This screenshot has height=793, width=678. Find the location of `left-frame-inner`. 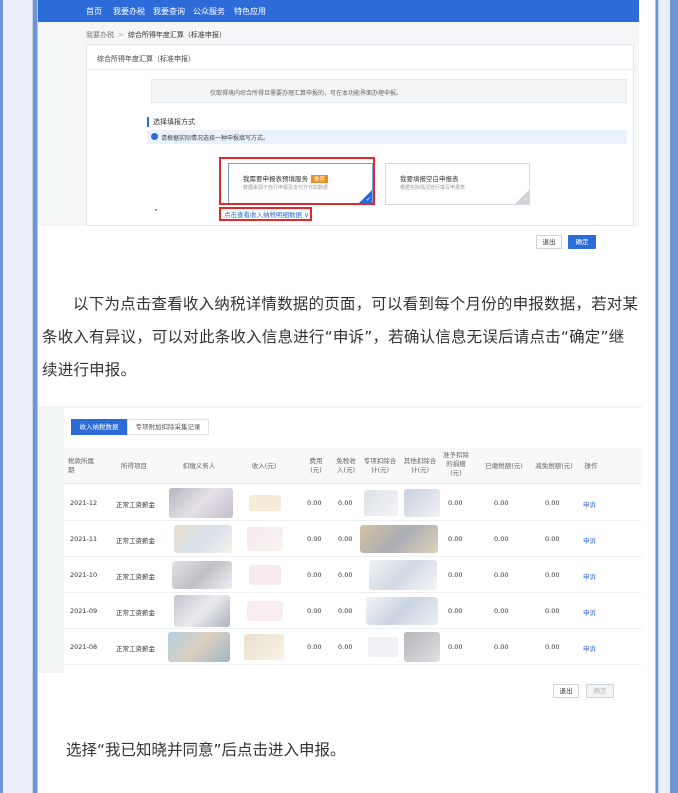

left-frame-inner is located at coordinates (18, 396).